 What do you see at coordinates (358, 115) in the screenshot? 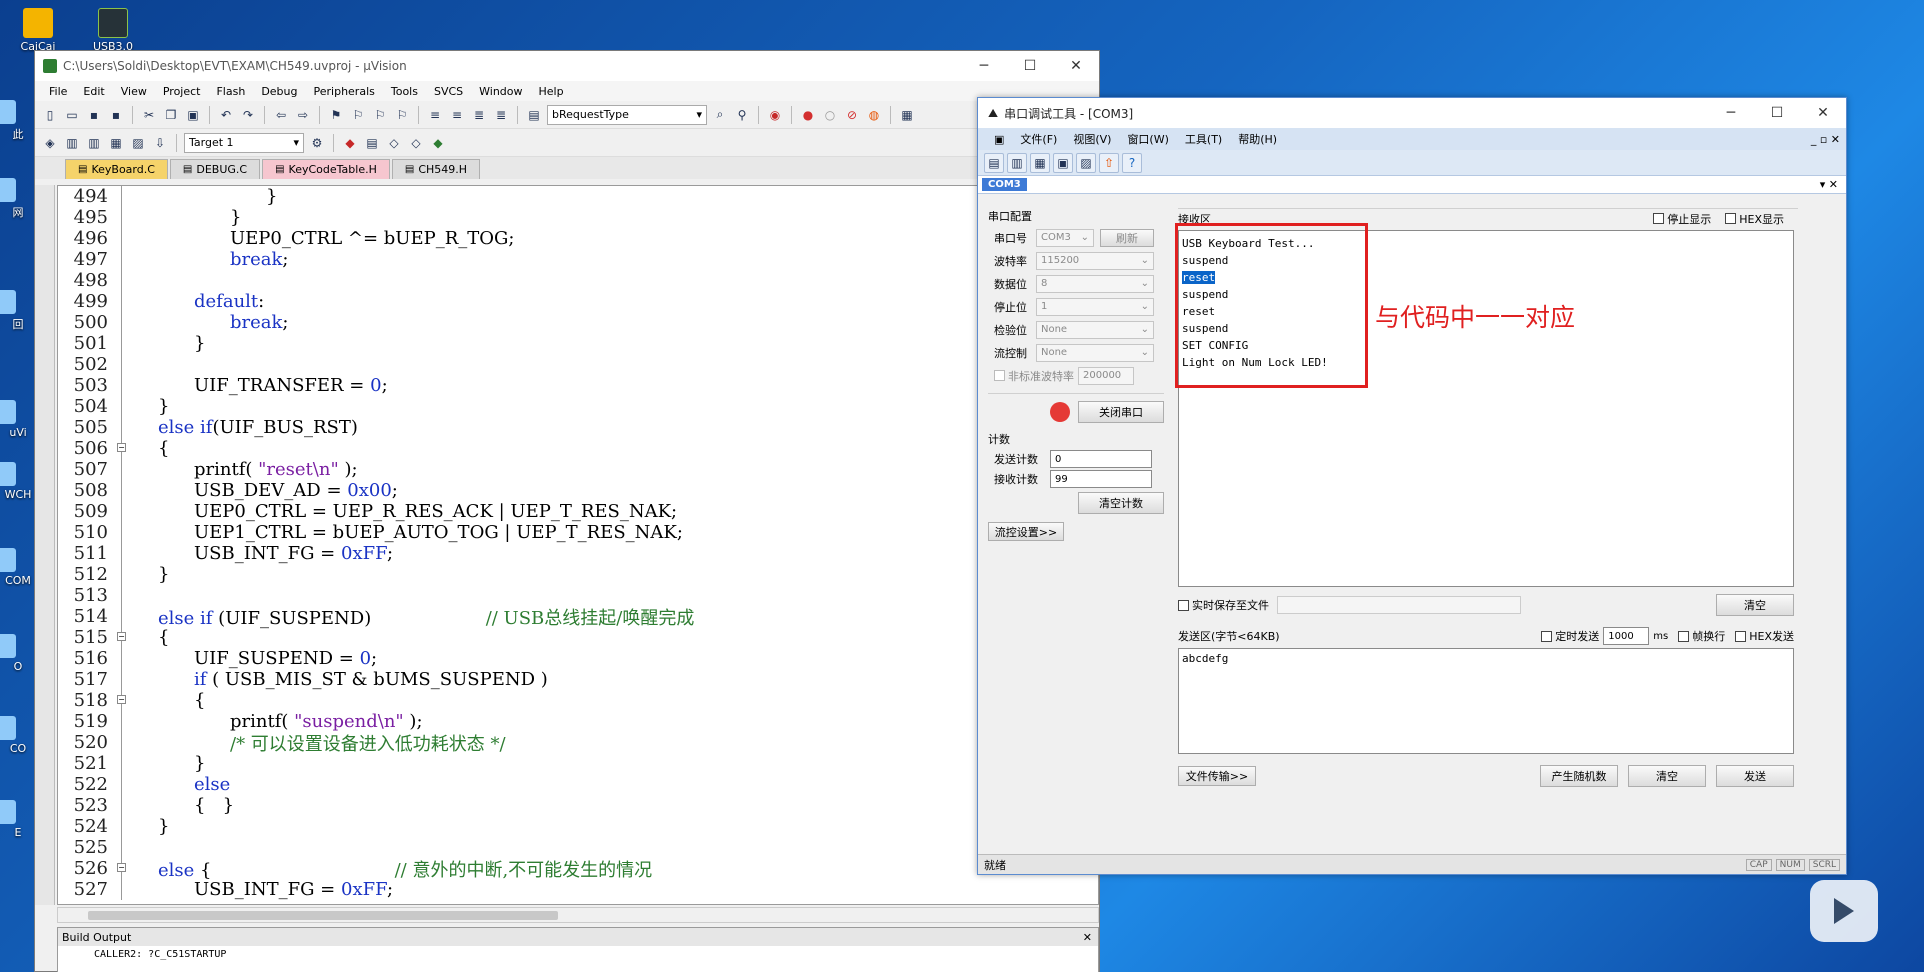
I see `bookmark-prev-icon: ⚐` at bounding box center [358, 115].